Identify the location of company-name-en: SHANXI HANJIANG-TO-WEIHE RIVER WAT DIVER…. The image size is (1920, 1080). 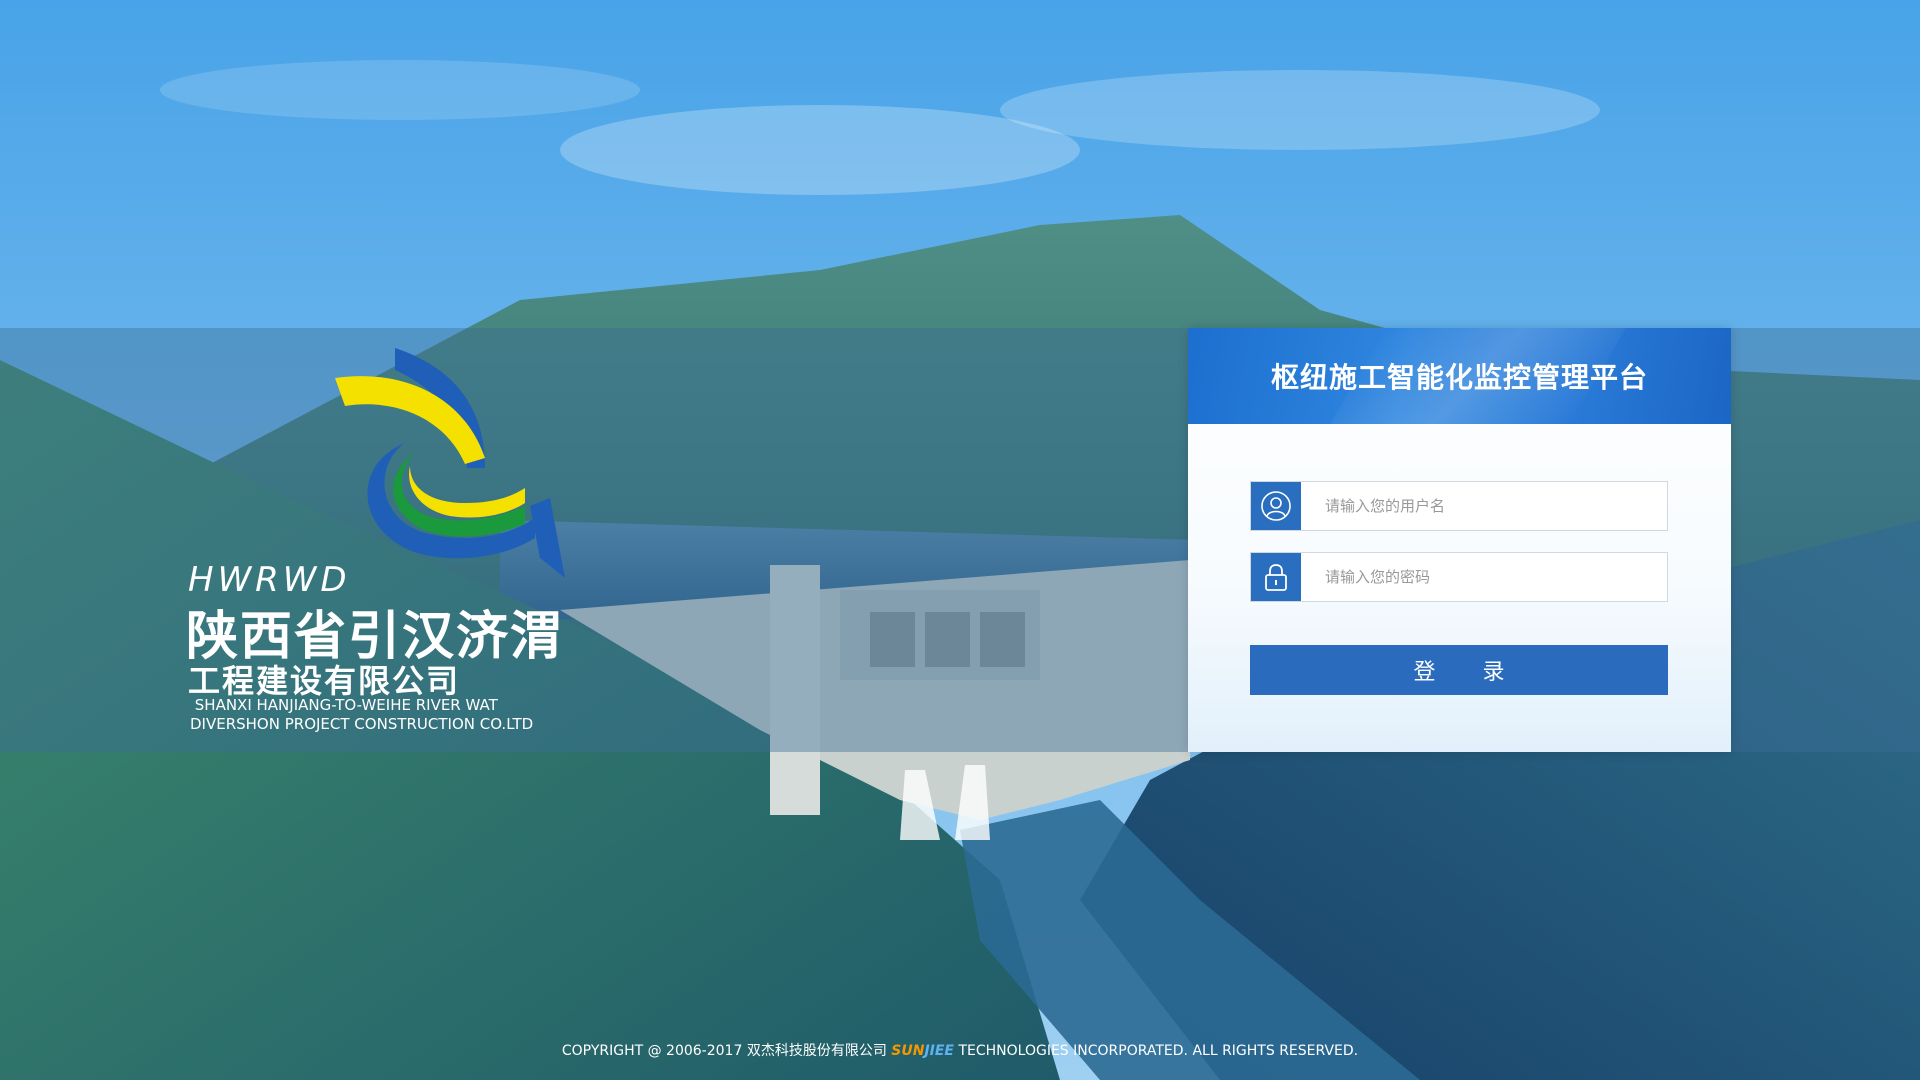
(362, 714).